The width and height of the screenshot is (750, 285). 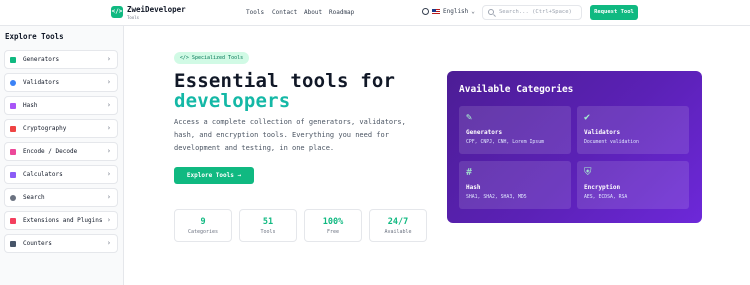 I want to click on sidebar-item-label: Validators, so click(x=41, y=82).